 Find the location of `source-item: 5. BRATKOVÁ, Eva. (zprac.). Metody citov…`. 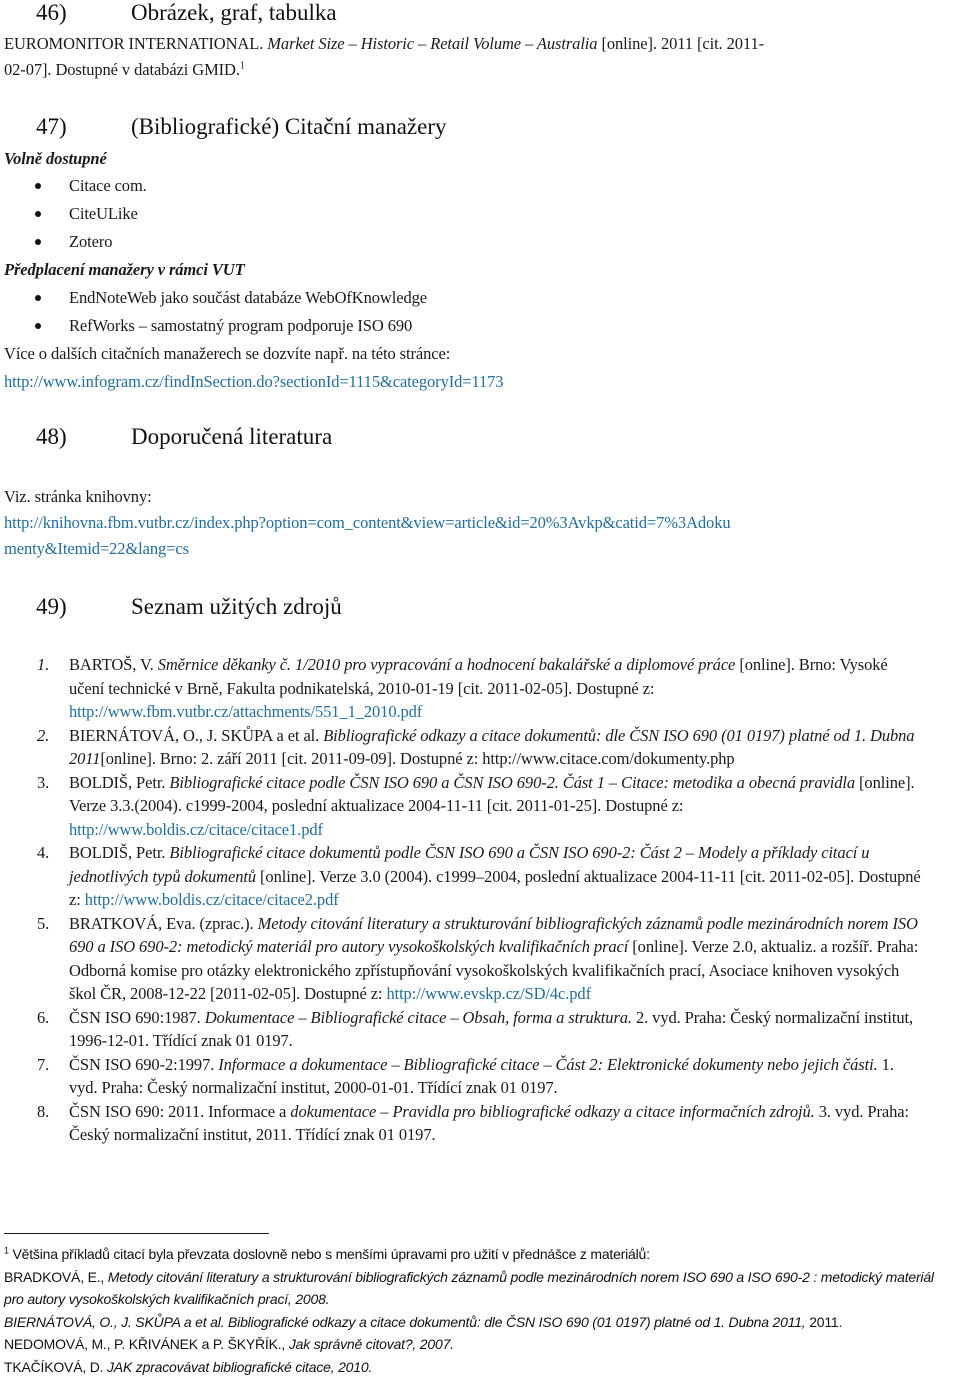

source-item: 5. BRATKOVÁ, Eva. (zprac.). Metody citov… is located at coordinates (464, 959).